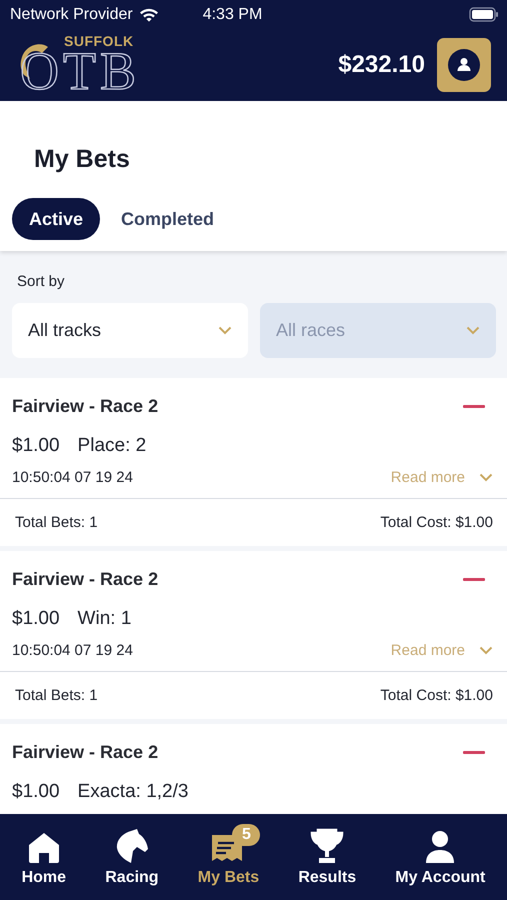 This screenshot has height=900, width=507. Describe the element at coordinates (82, 159) in the screenshot. I see `page-title: My Bets` at that location.